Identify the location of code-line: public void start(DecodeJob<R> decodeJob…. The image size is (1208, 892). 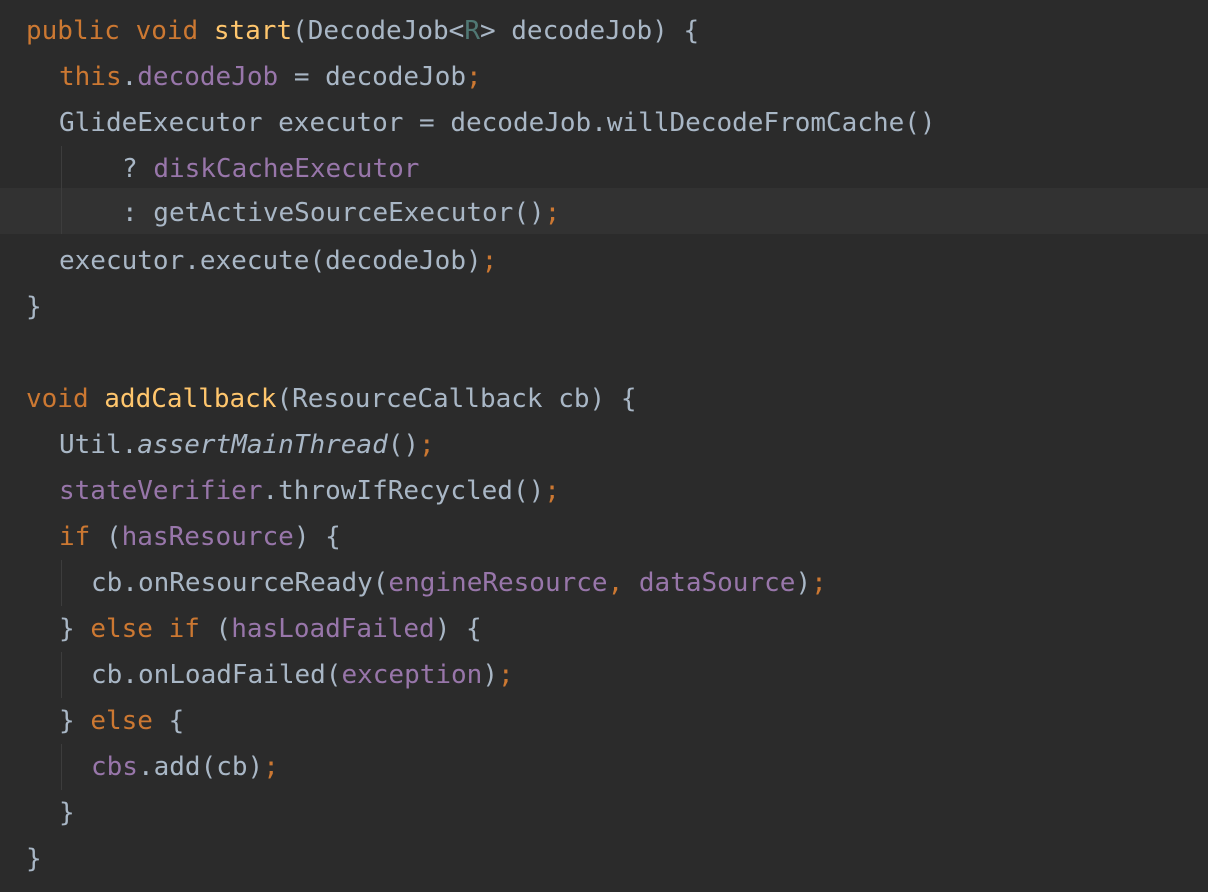
(604, 31).